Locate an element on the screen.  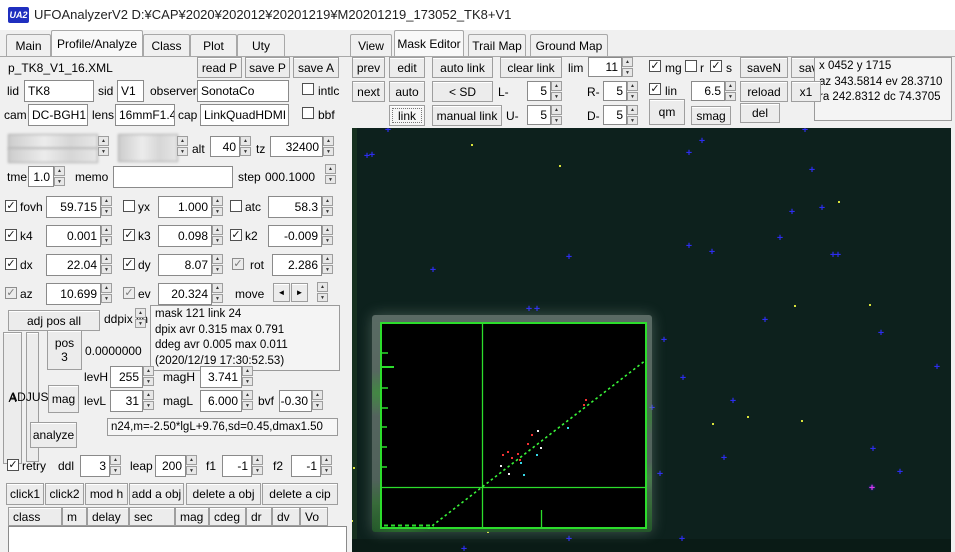
rot-field: 2.286 is located at coordinates (297, 265).